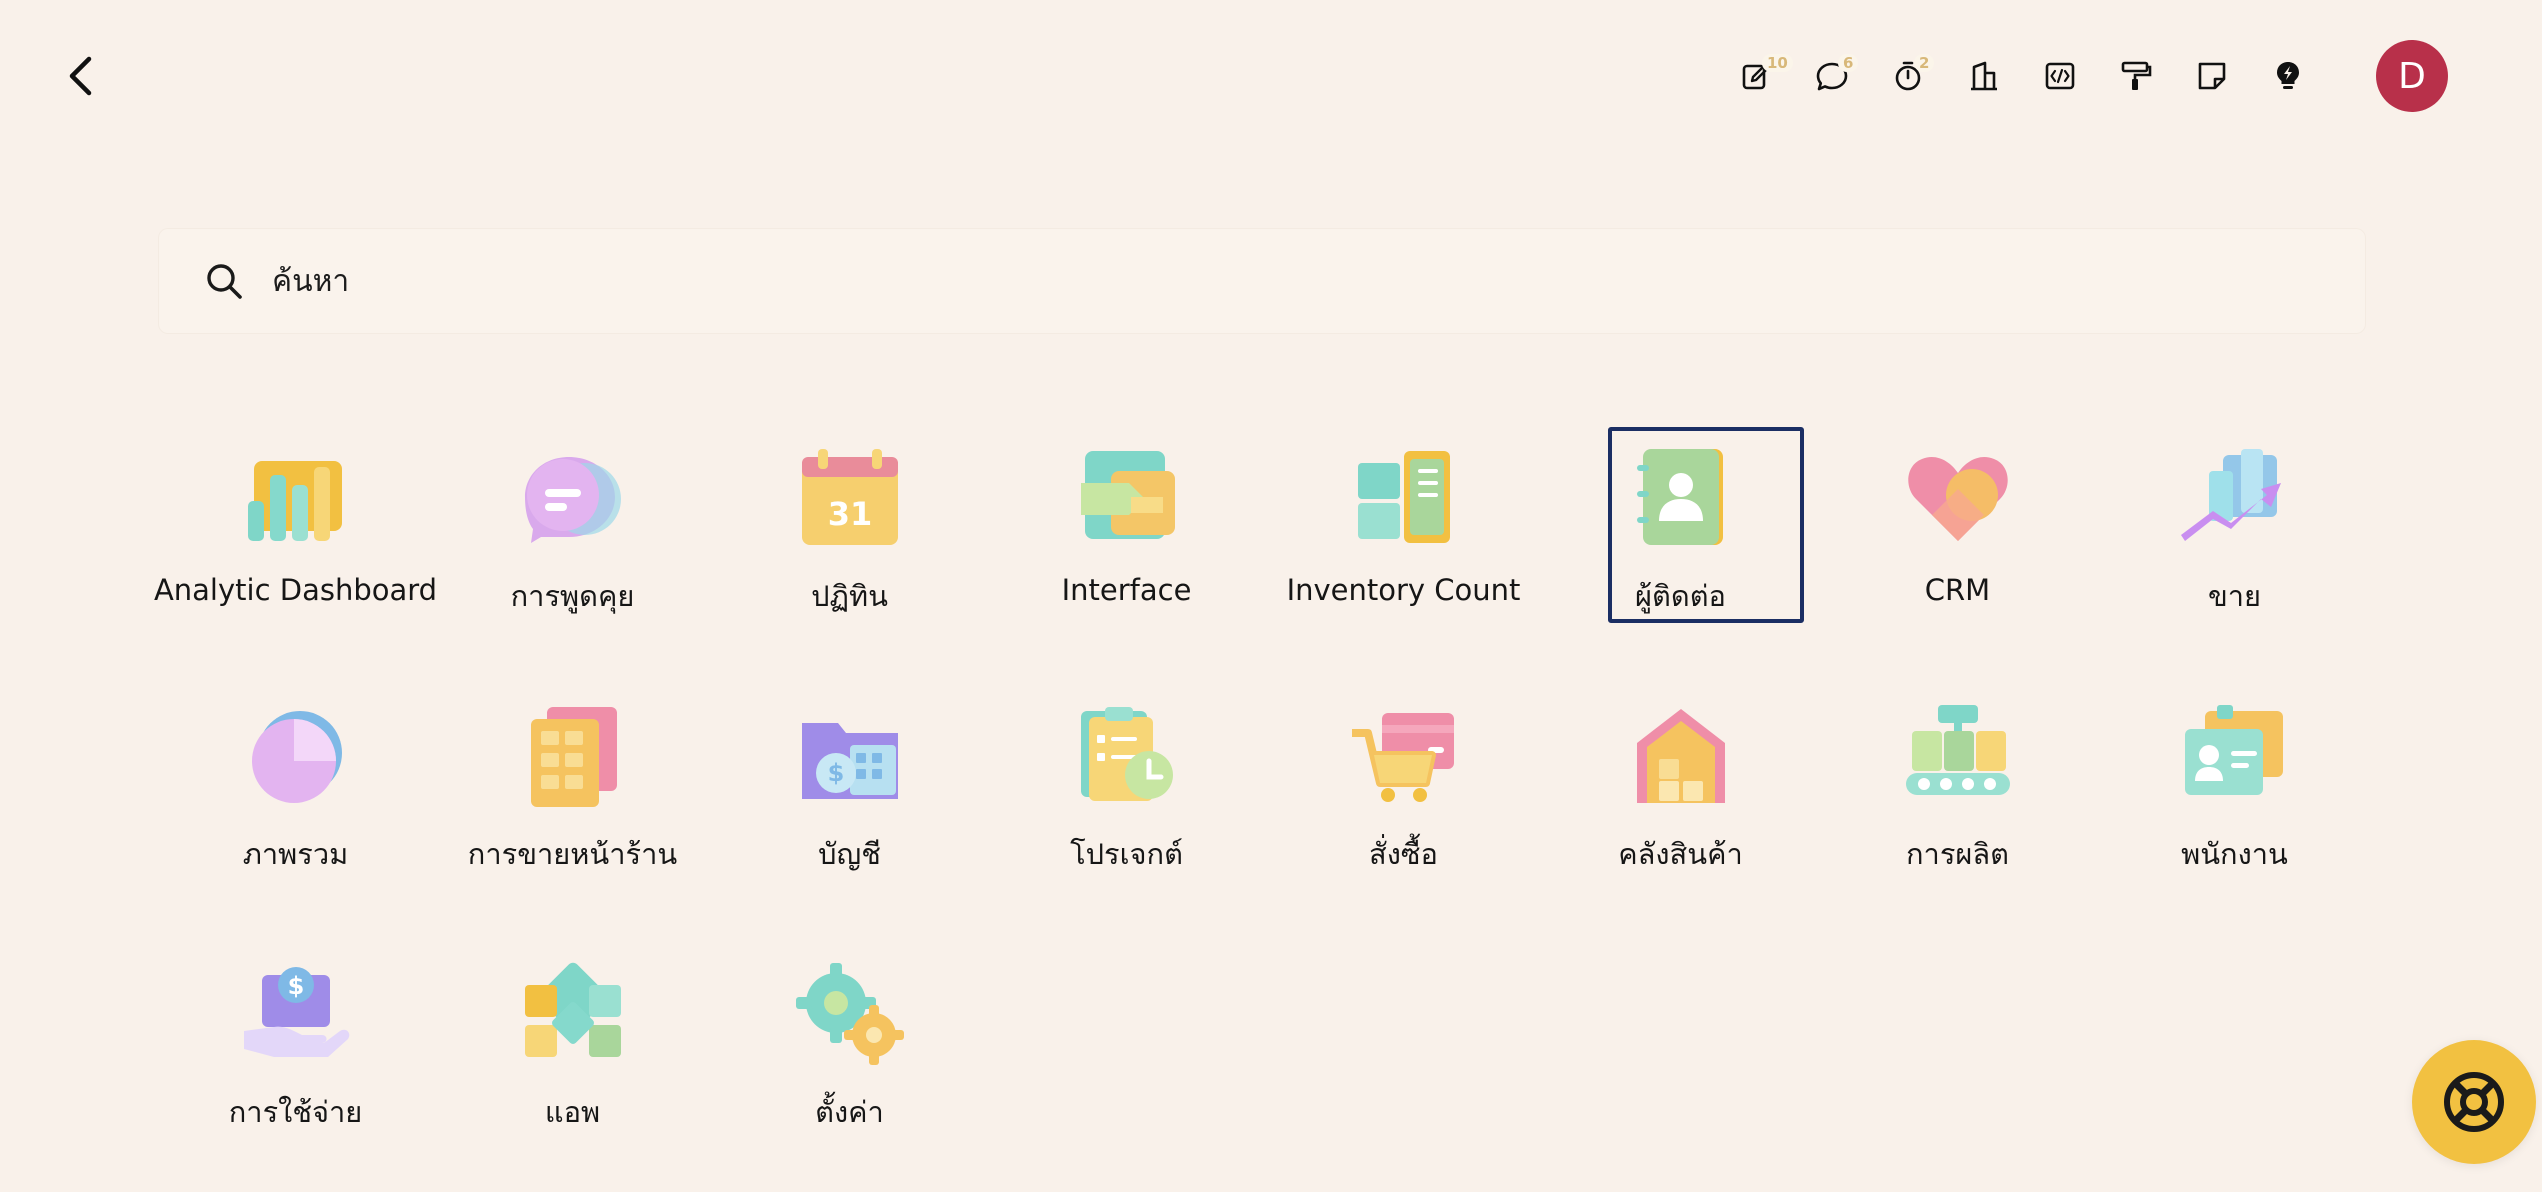 The height and width of the screenshot is (1192, 2542). What do you see at coordinates (849, 854) in the screenshot?
I see `app-label: บัญชี` at bounding box center [849, 854].